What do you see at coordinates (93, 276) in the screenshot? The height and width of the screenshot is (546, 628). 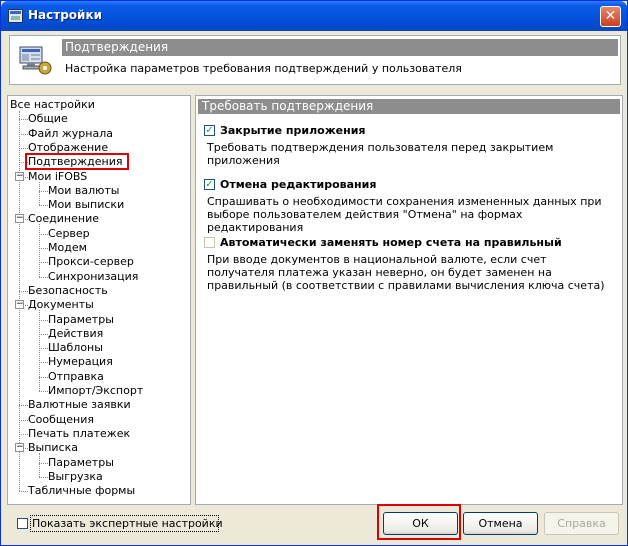 I see `tree-item: Синхронизация` at bounding box center [93, 276].